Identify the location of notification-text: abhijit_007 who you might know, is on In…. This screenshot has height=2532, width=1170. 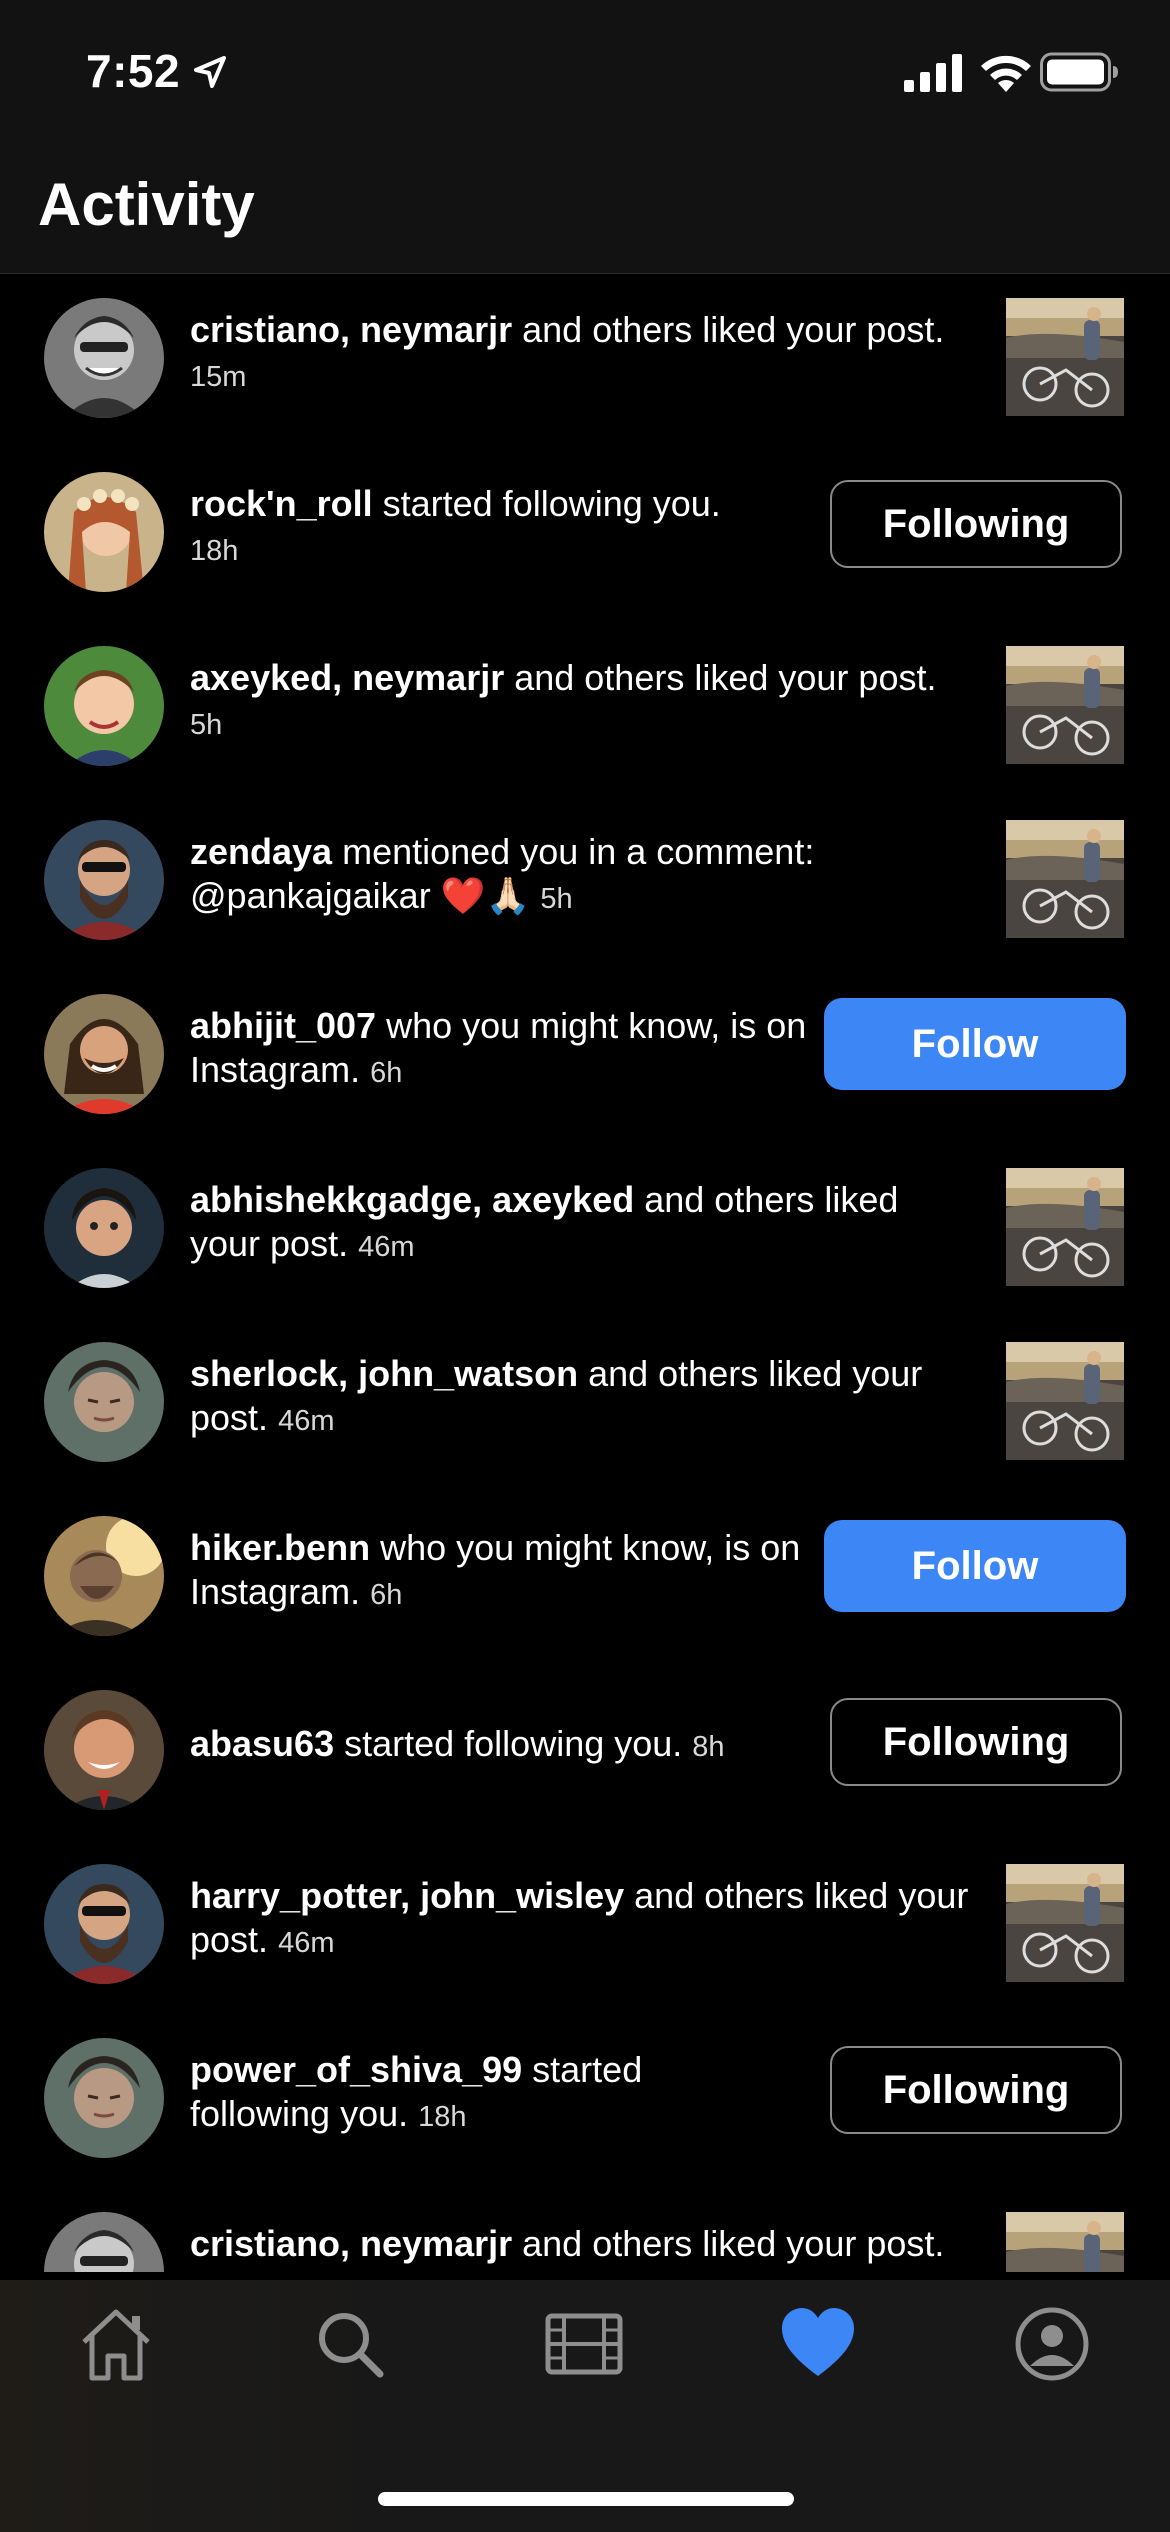
(505, 1049).